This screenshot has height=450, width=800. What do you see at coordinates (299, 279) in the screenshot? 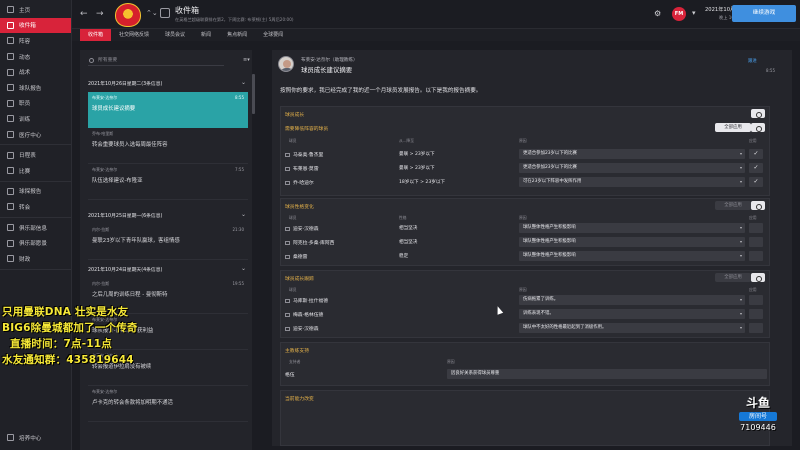
I see `section-title: 球员成长跟踪` at bounding box center [299, 279].